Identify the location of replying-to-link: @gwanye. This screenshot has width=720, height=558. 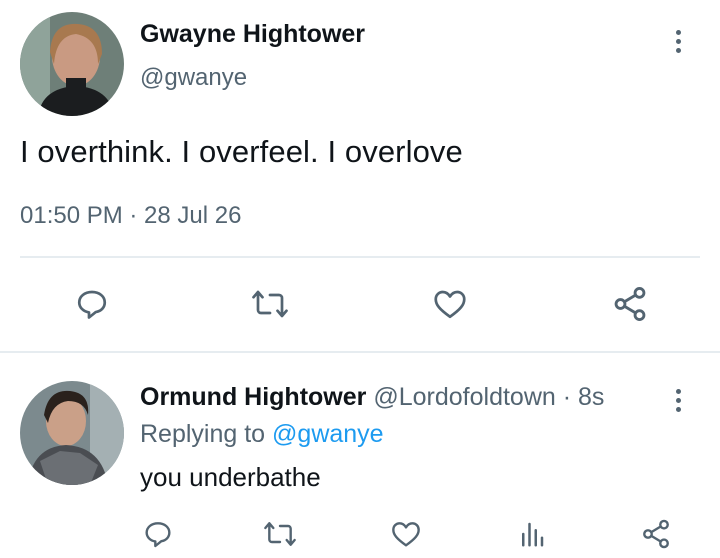
(328, 434).